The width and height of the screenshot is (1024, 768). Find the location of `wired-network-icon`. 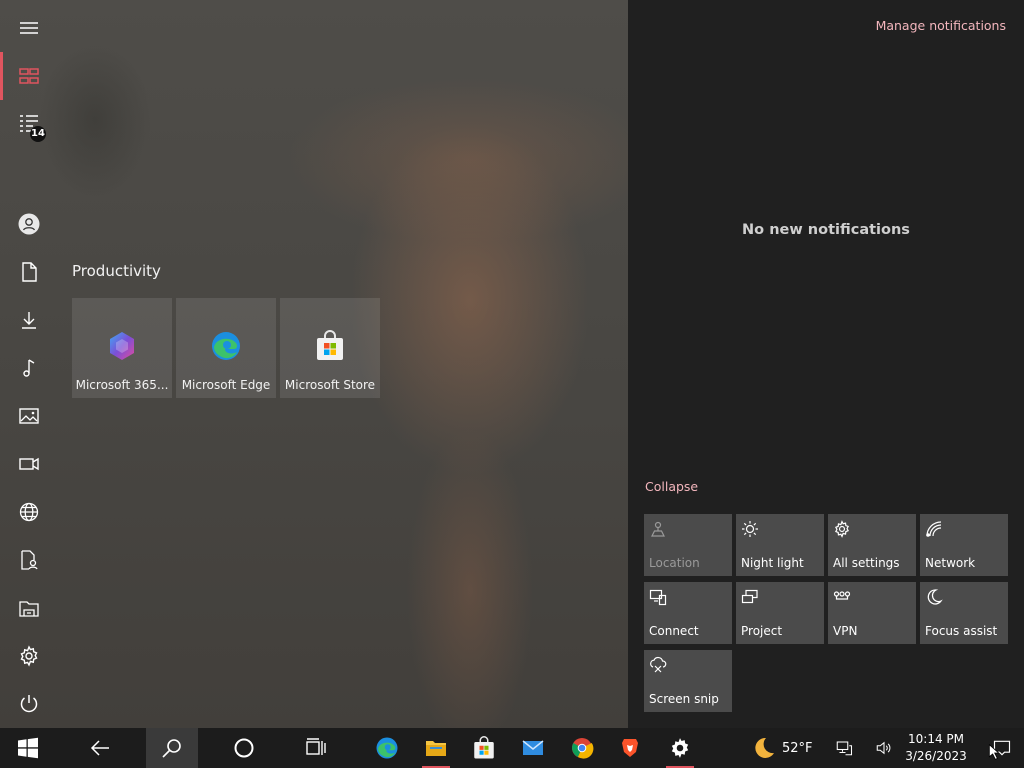

wired-network-icon is located at coordinates (844, 748).